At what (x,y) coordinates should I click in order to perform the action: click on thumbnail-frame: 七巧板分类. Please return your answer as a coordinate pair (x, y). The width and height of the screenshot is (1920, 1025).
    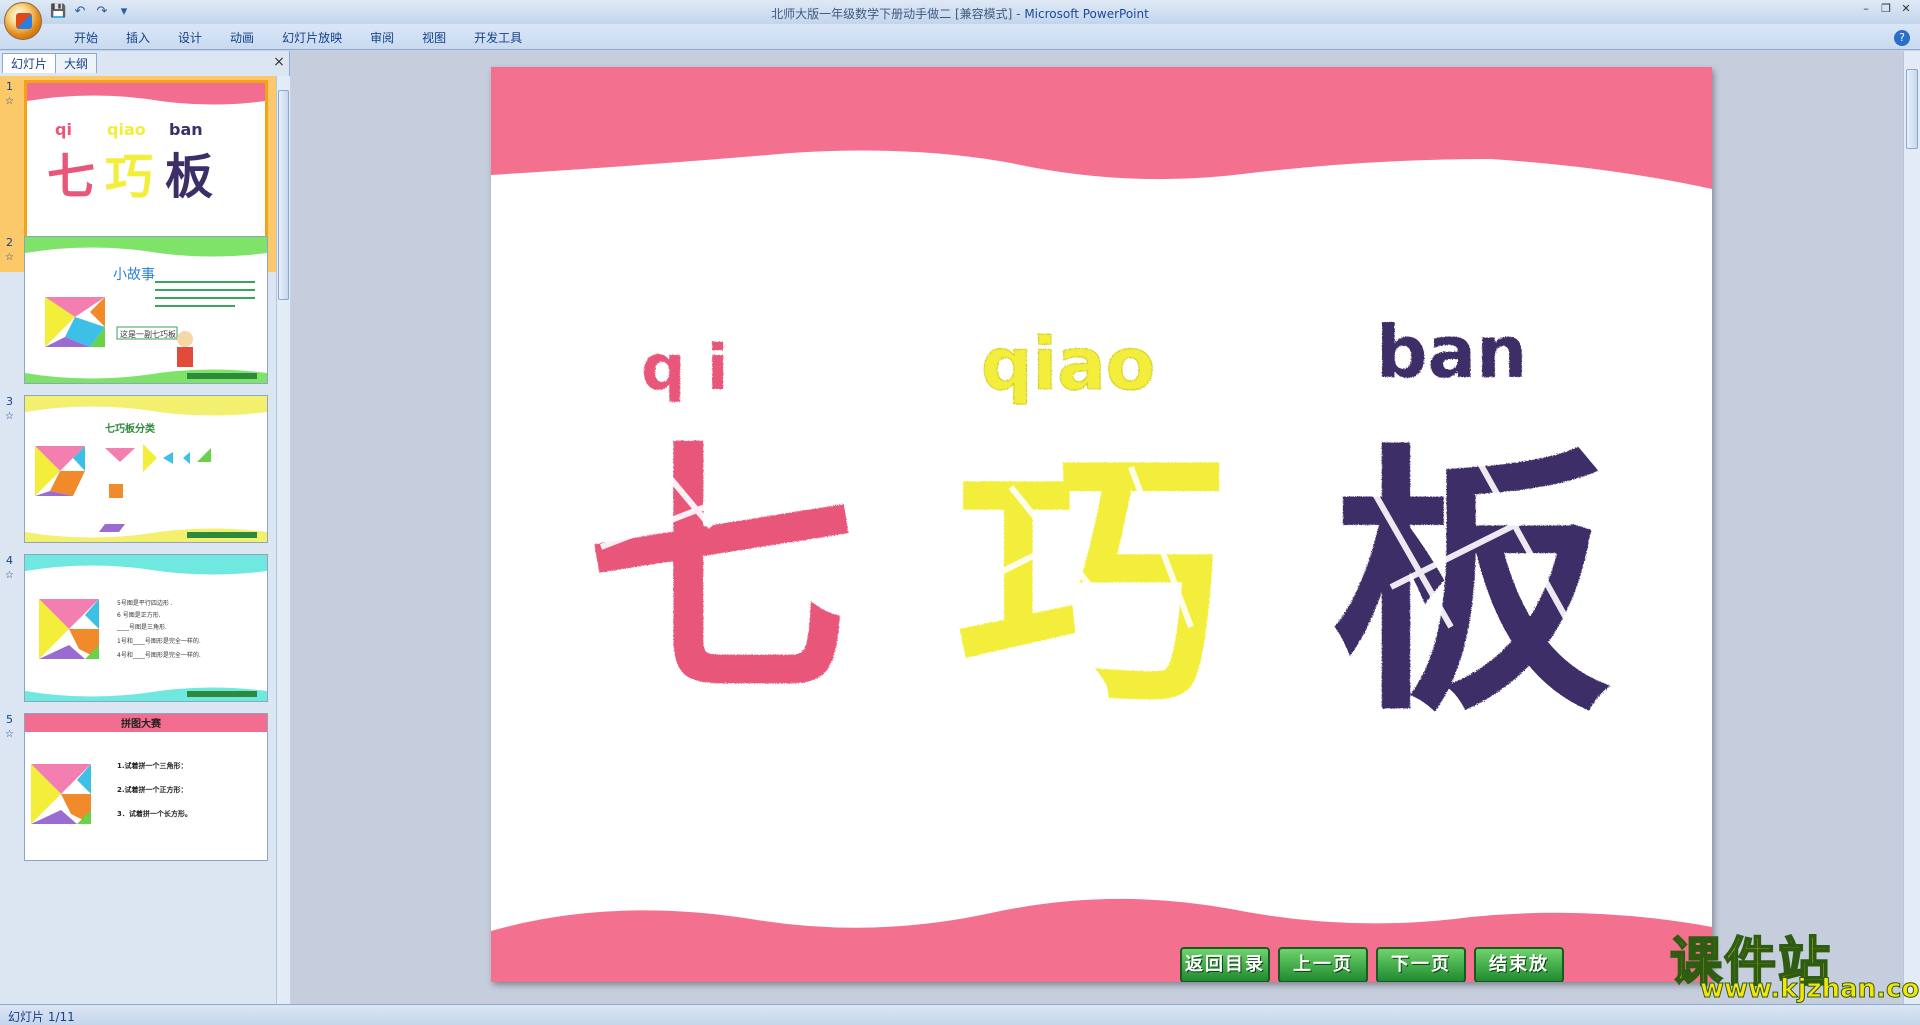
    Looking at the image, I should click on (146, 469).